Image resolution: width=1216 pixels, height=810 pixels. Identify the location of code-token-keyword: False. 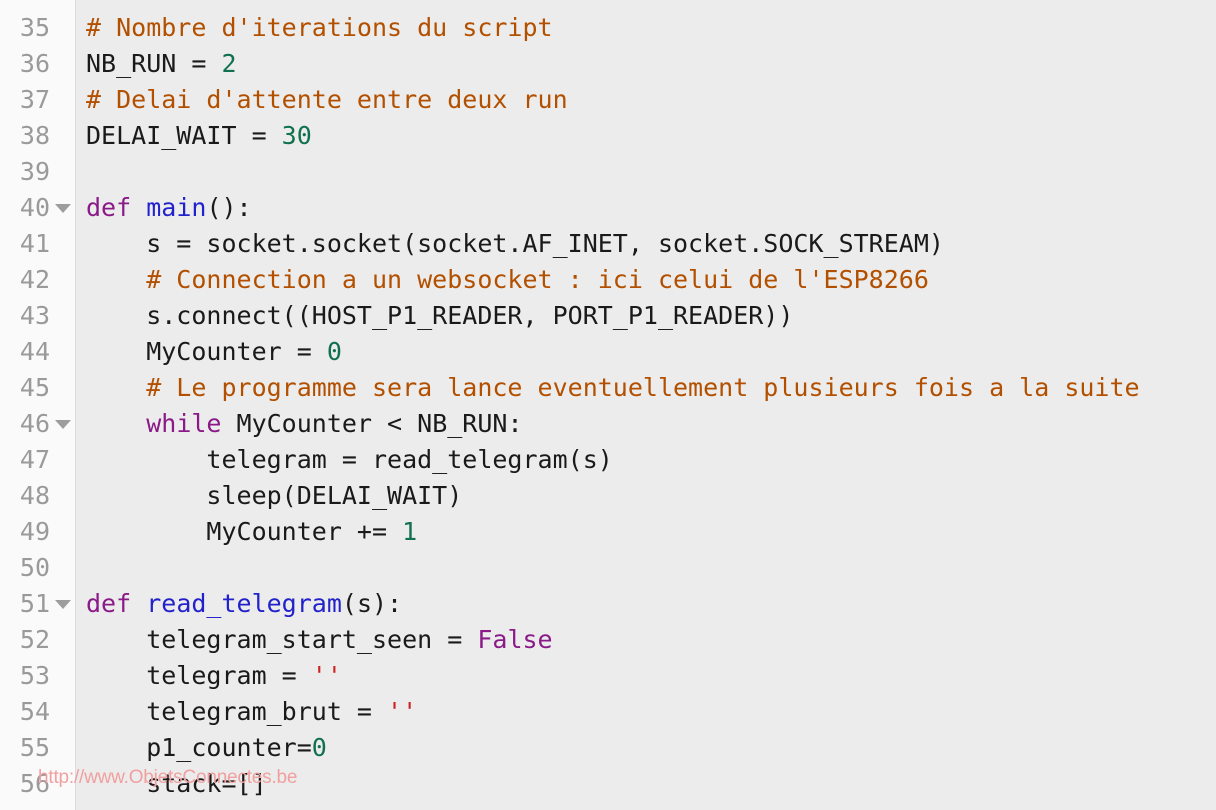
(515, 639).